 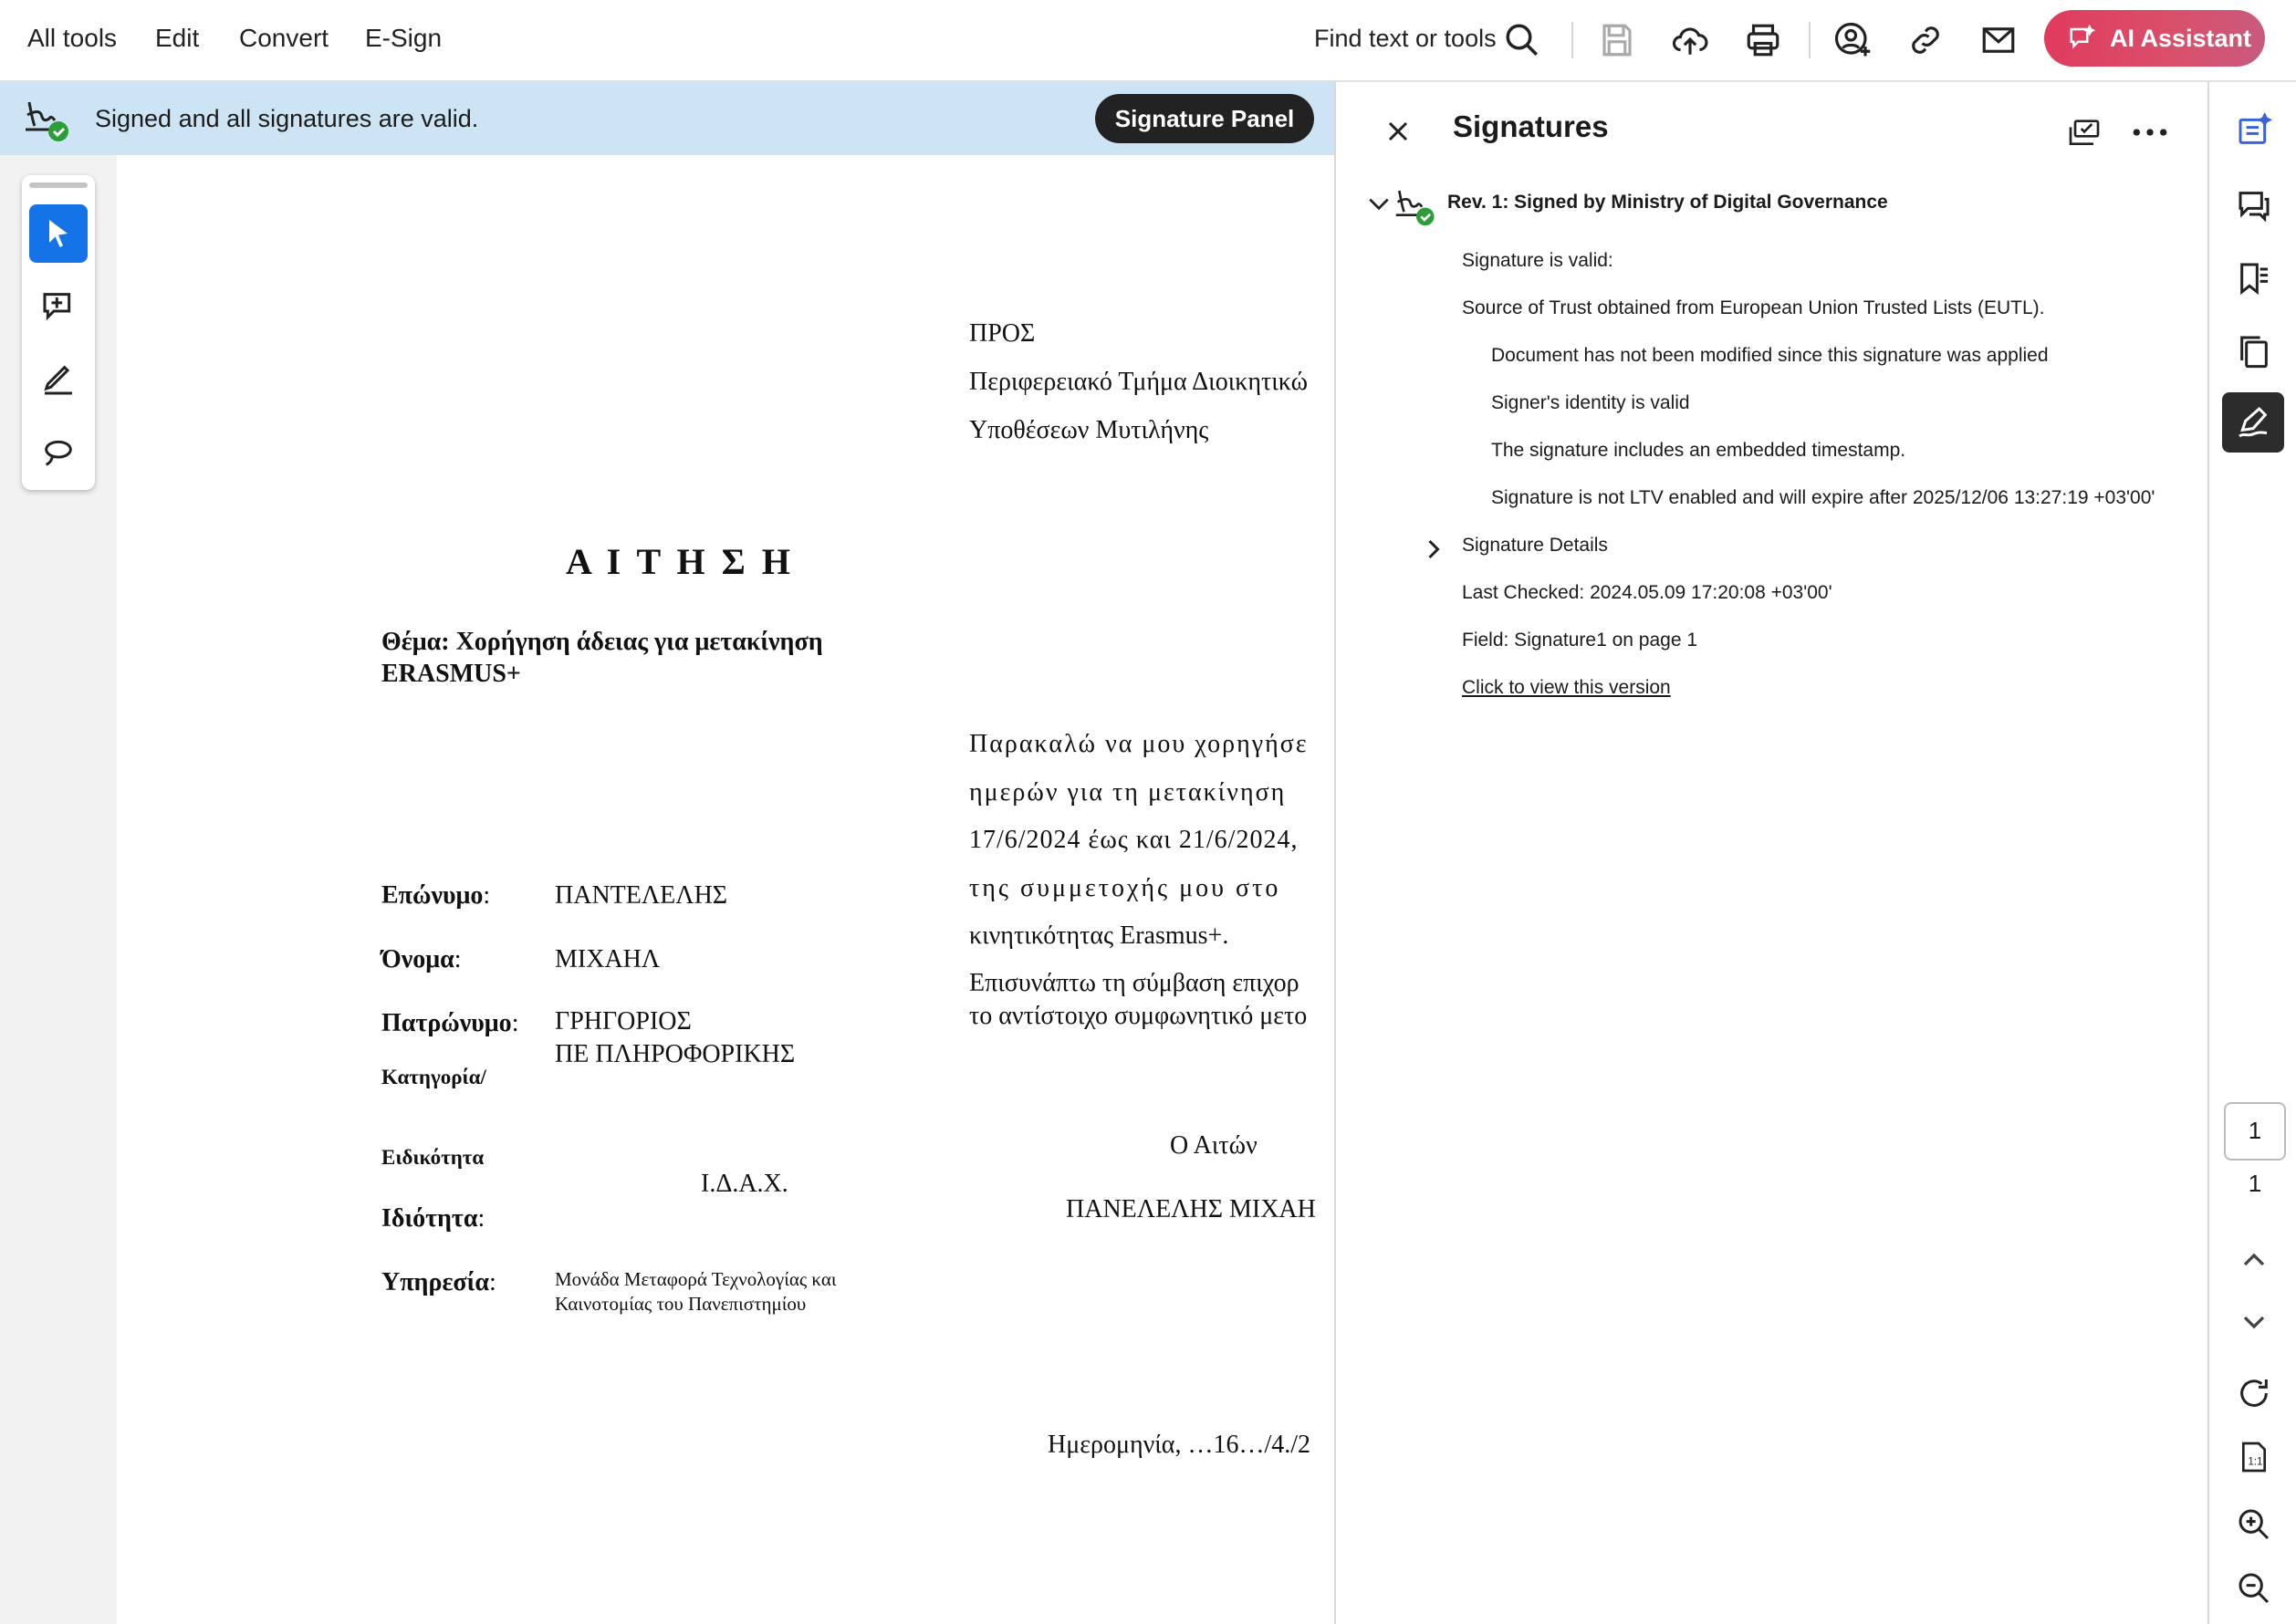 I want to click on menu-edit: Edit, so click(x=177, y=38).